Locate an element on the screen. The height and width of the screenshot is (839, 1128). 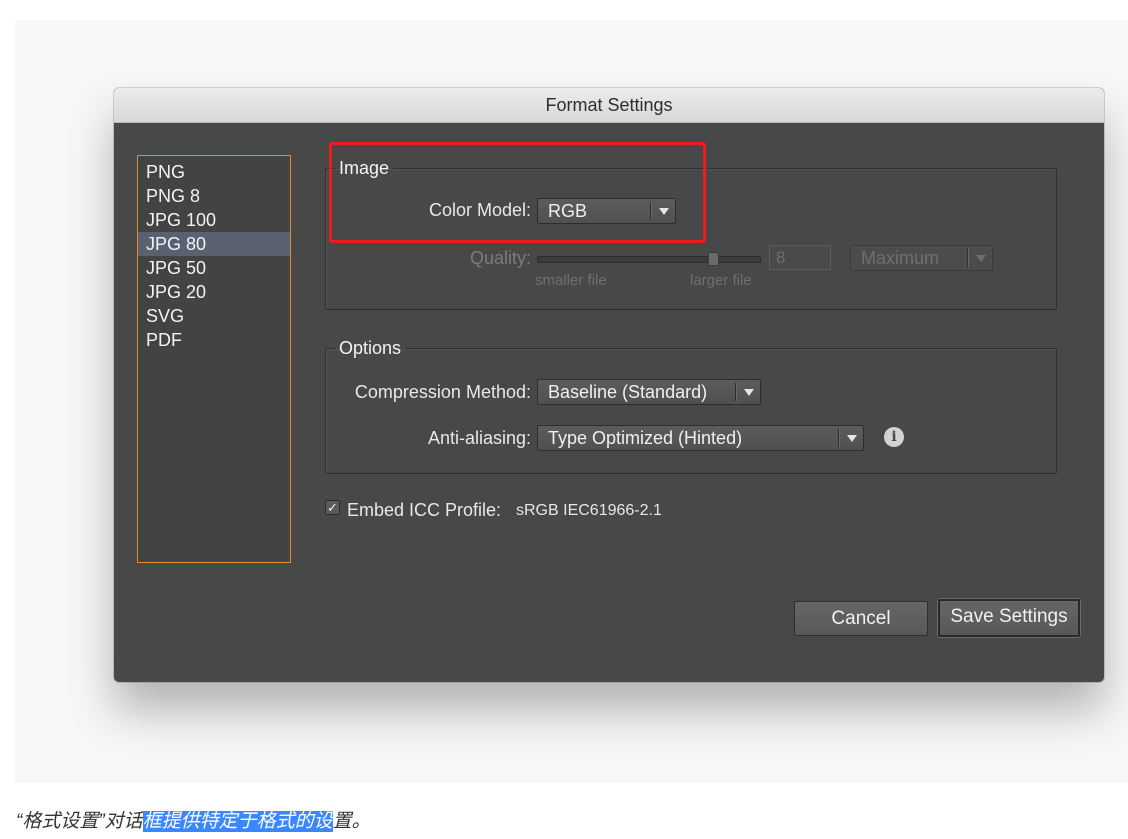
larger-file-caption: larger file is located at coordinates (721, 280).